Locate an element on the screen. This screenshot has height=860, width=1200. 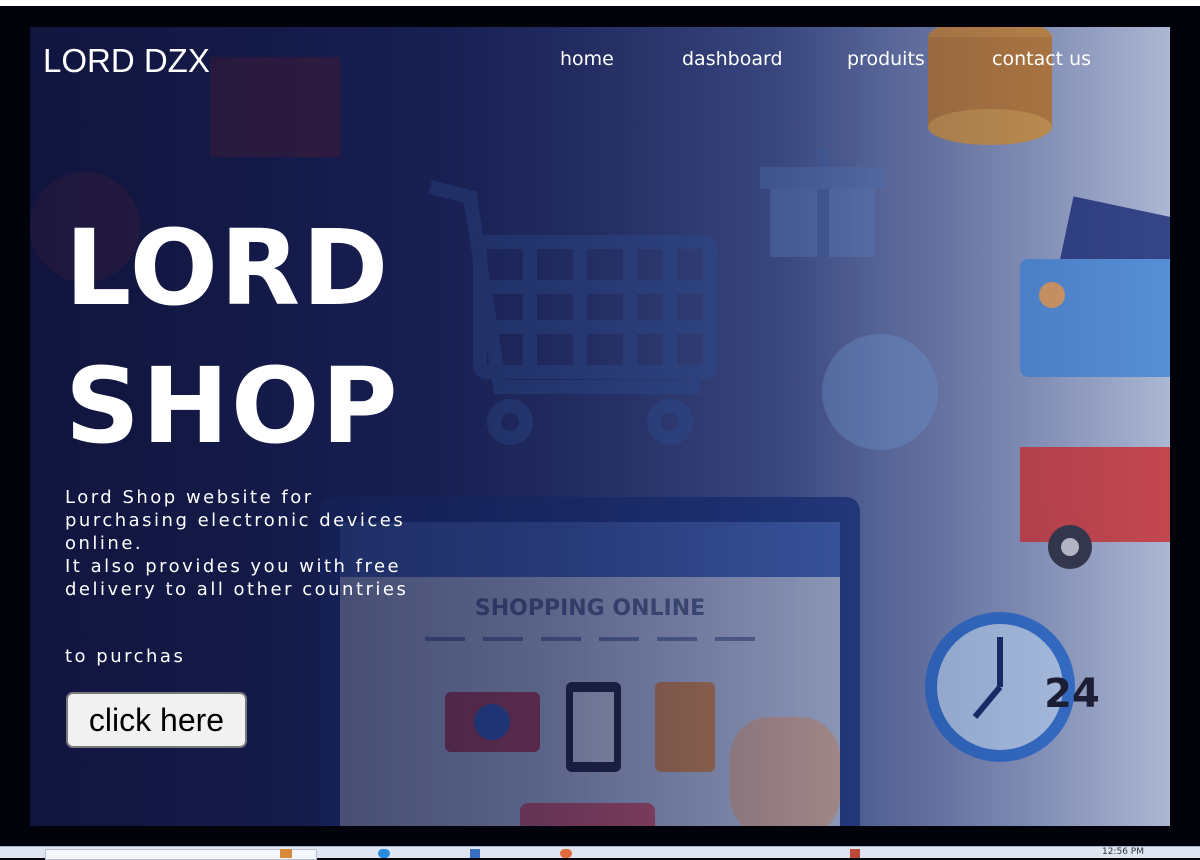
nav-link-produits: produits is located at coordinates (886, 59).